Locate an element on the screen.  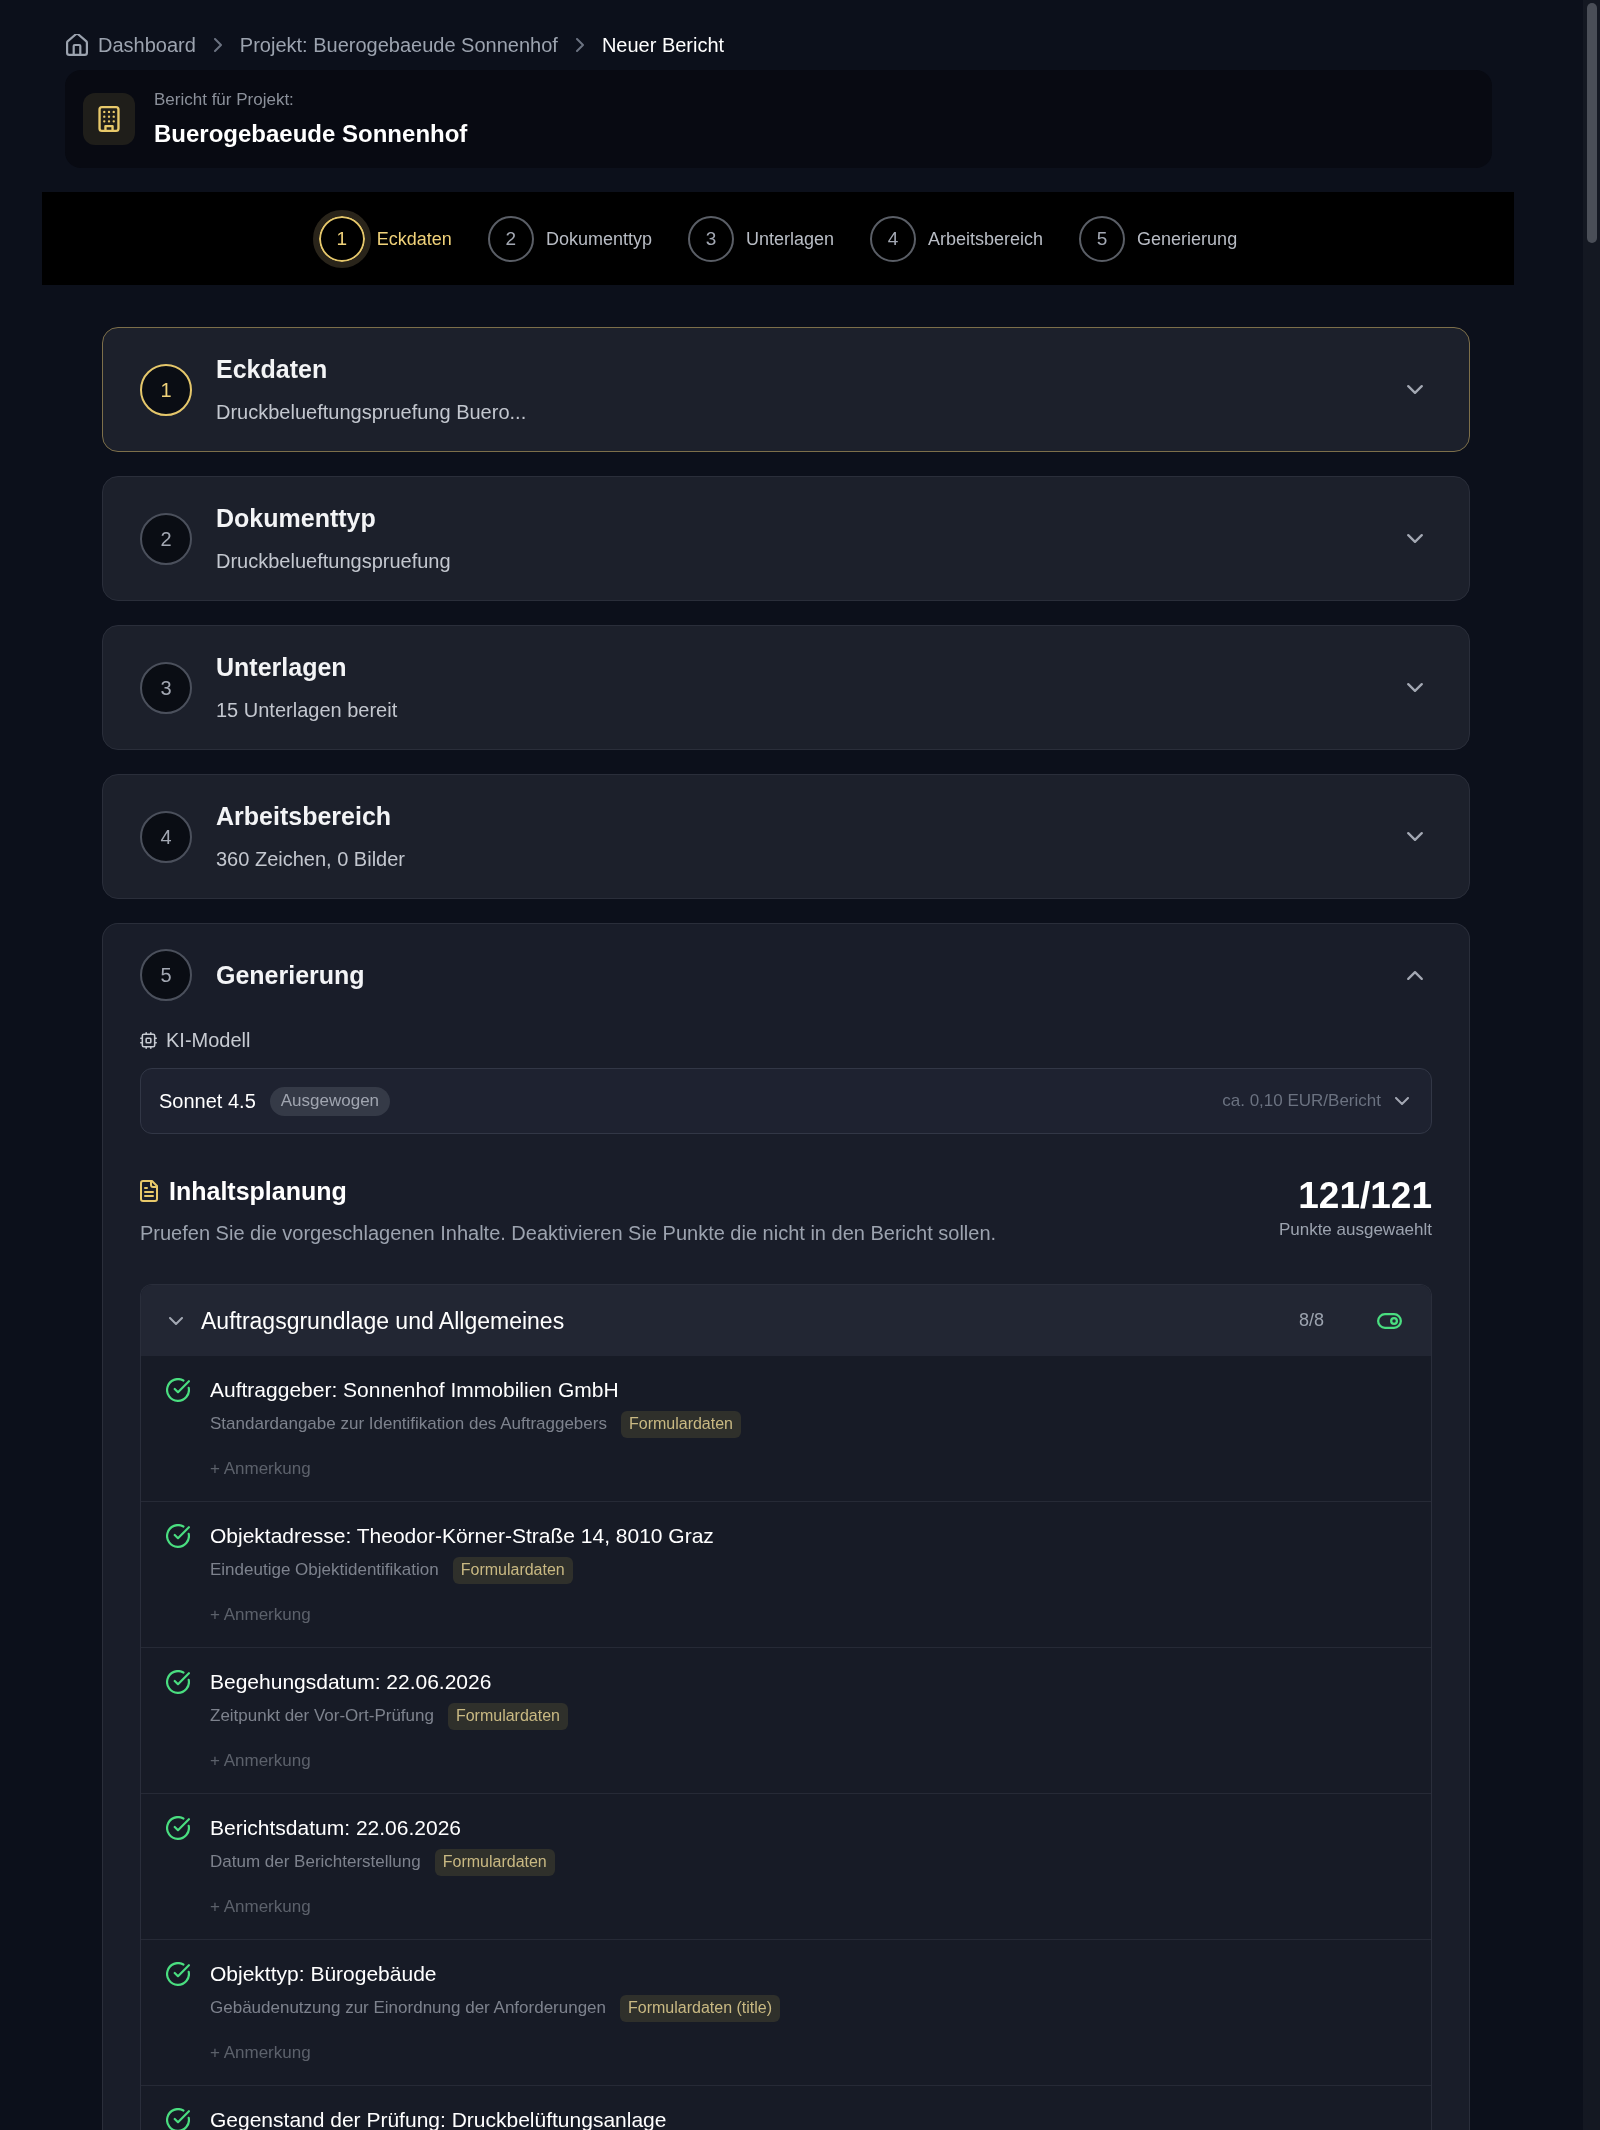
step-title: Arbeitsbereich is located at coordinates (304, 815).